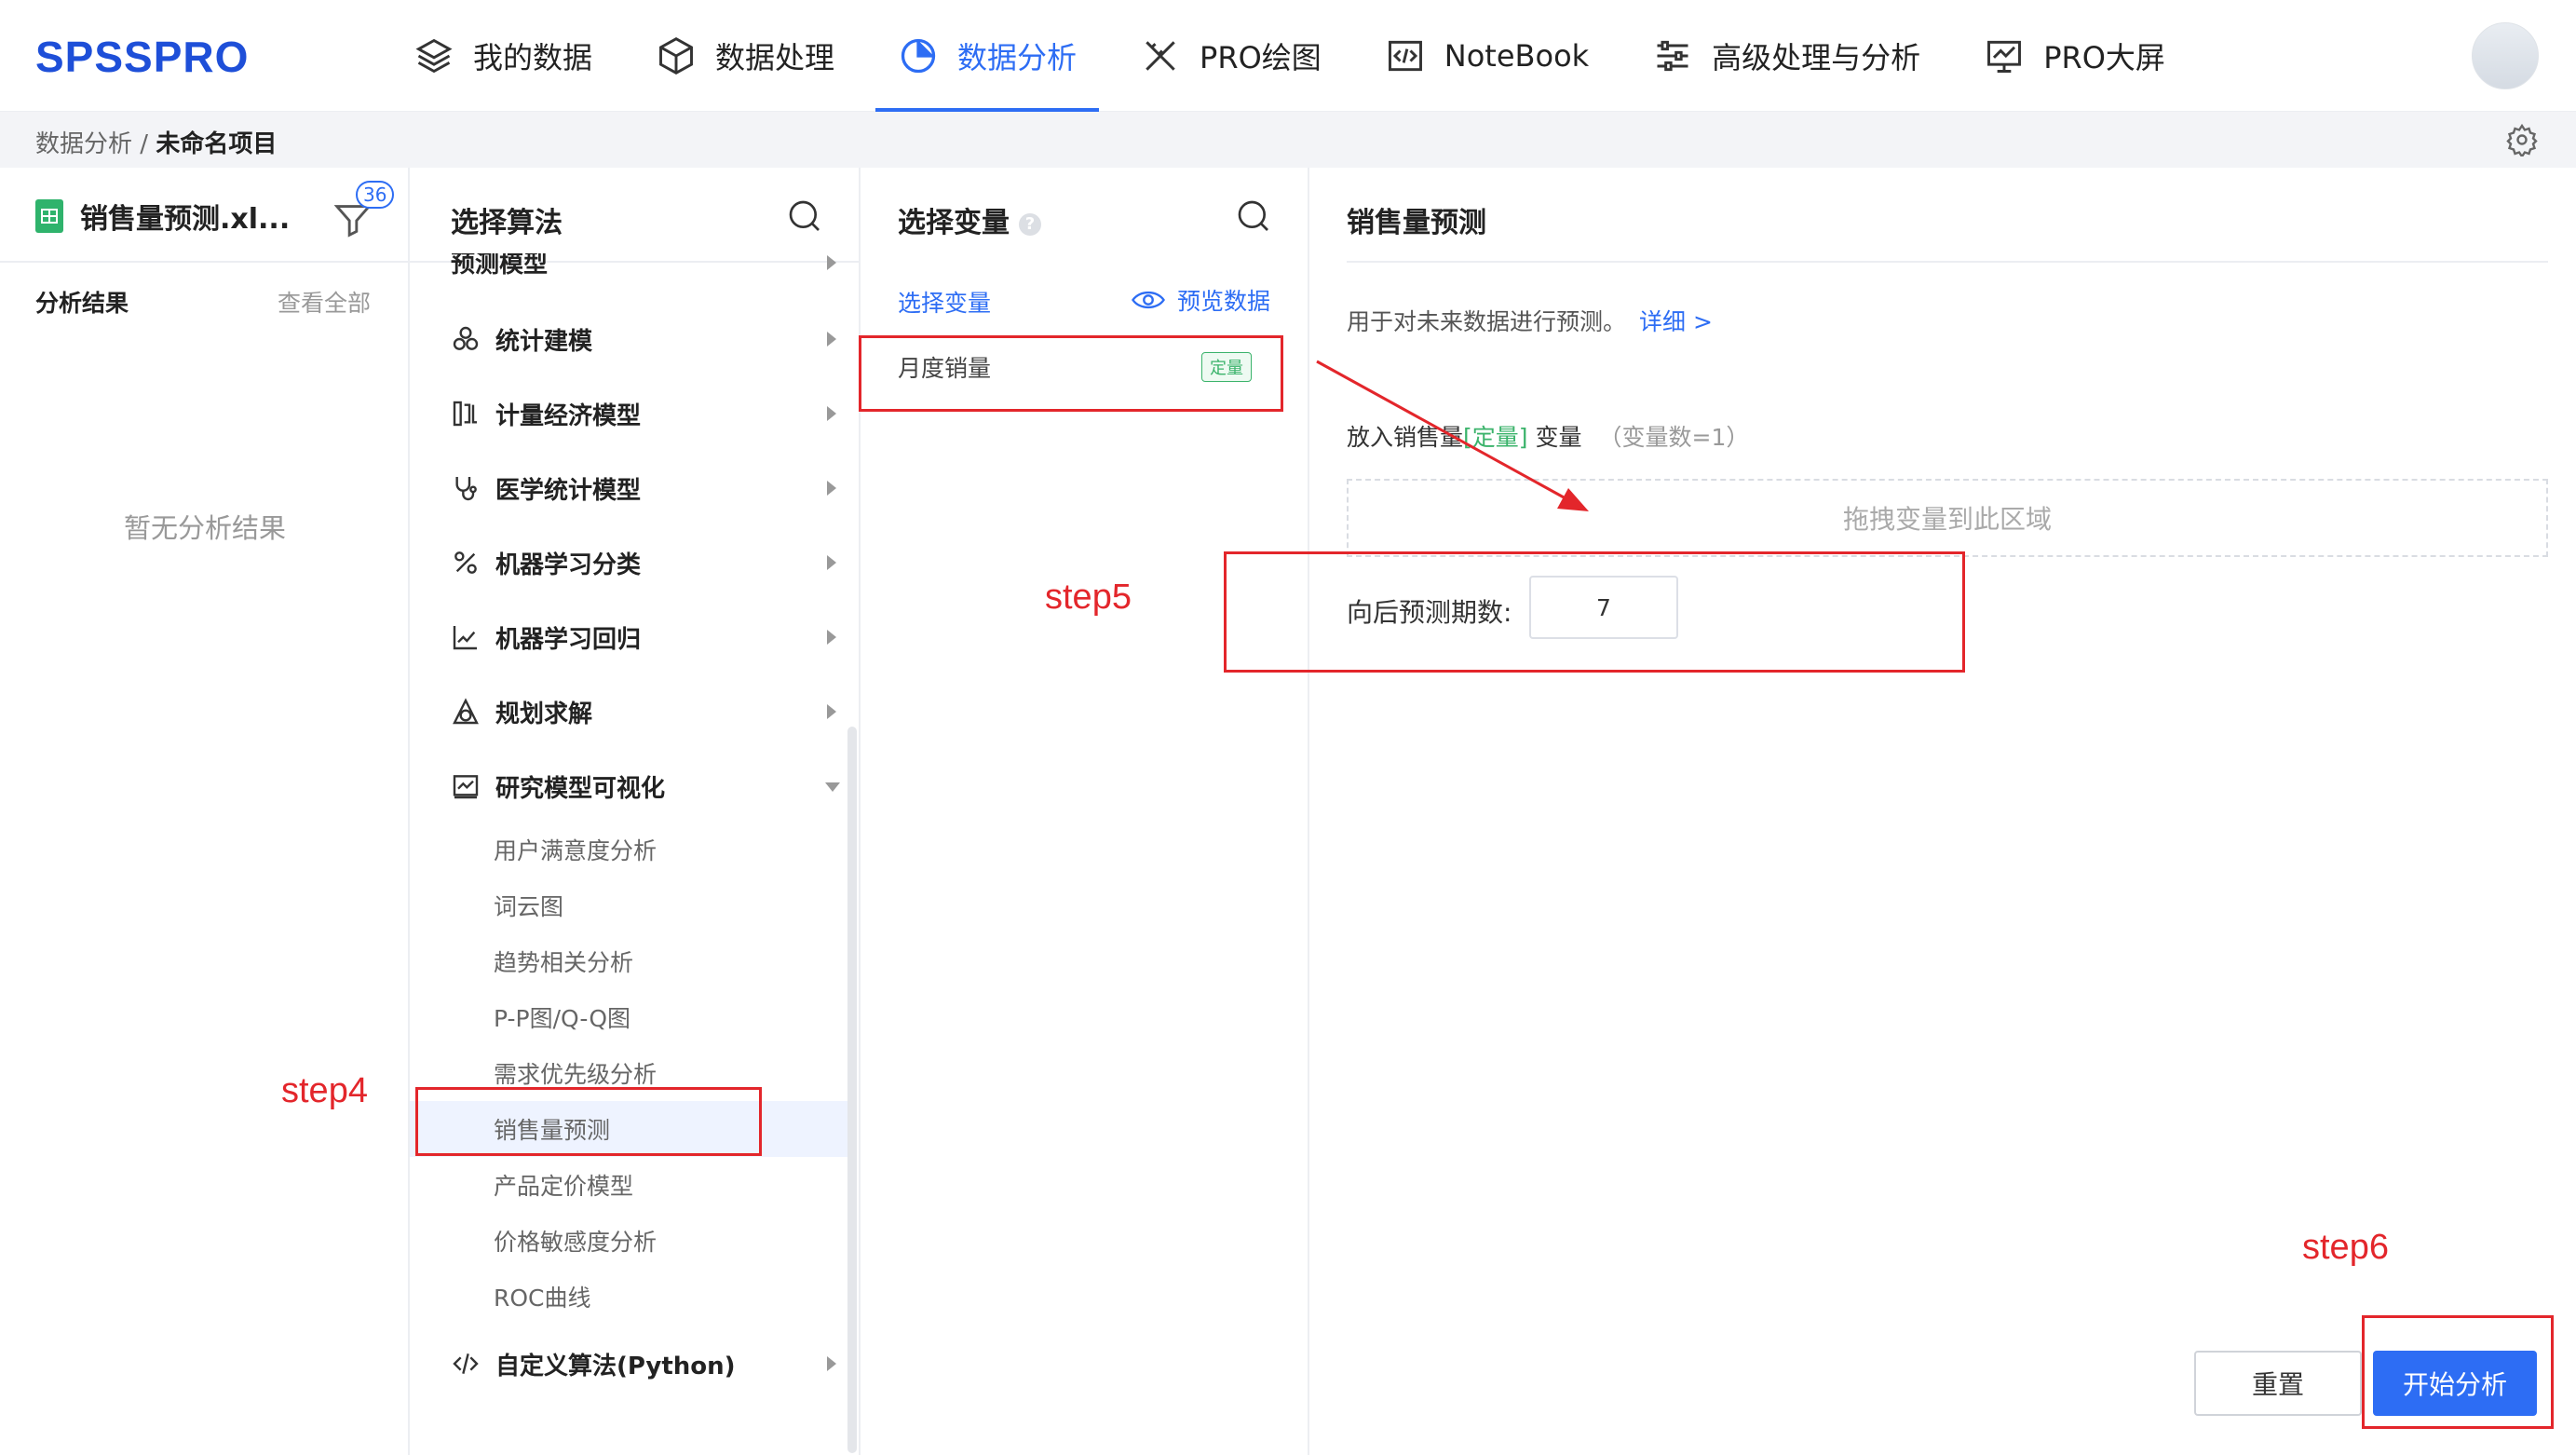  Describe the element at coordinates (1452, 435) in the screenshot. I see `annotation-arrow` at that location.